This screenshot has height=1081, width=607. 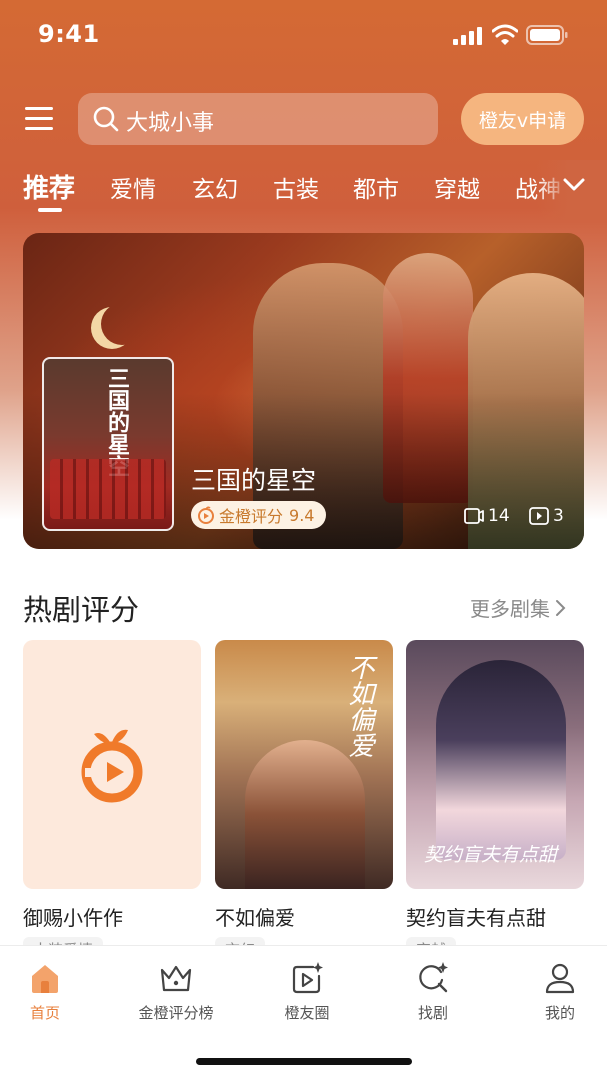 I want to click on more-dramas-label: 更多剧集, so click(x=510, y=609).